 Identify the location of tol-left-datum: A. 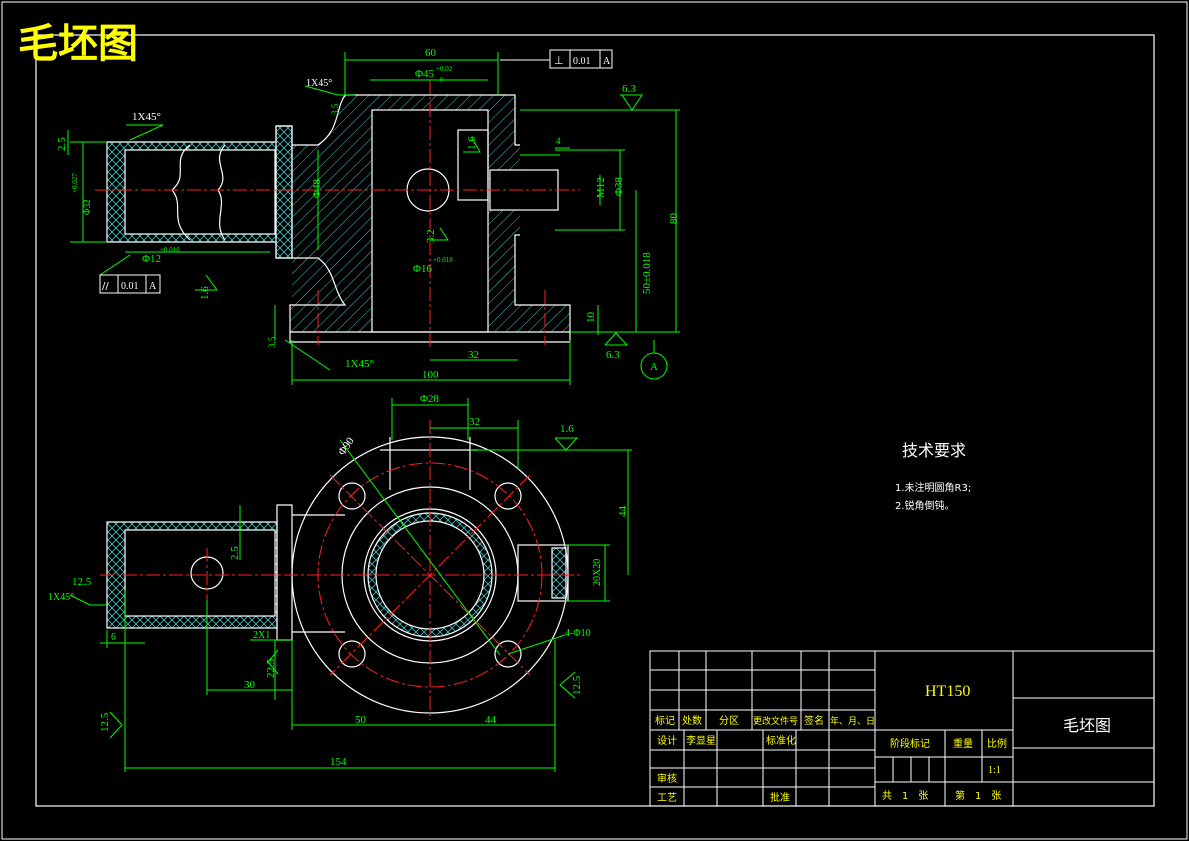
(153, 286).